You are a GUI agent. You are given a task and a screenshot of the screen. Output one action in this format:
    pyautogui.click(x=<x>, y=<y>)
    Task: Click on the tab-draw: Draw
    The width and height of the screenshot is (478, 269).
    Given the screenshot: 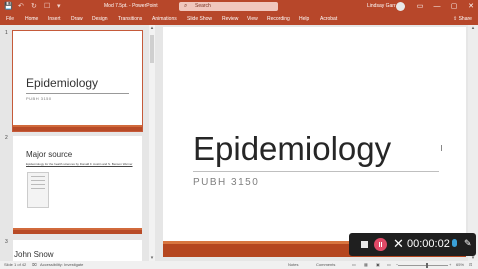 What is the action you would take?
    pyautogui.click(x=77, y=19)
    